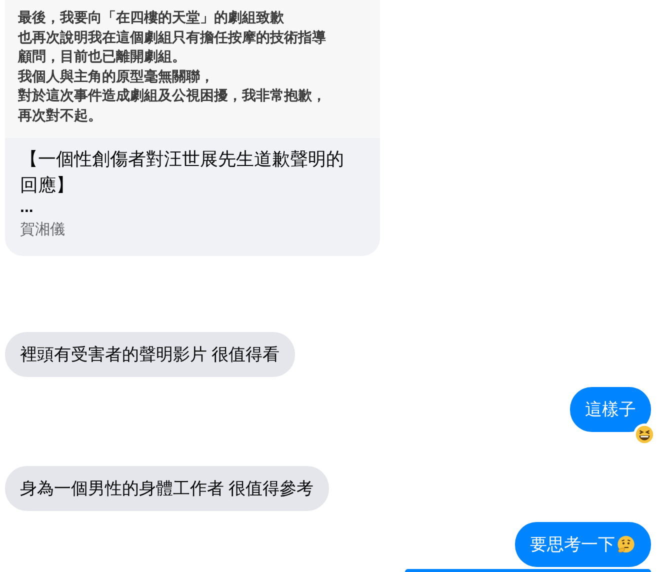  I want to click on image-text-line: 對於這次事件造成劇組及公視困擾，我非常抱歉，, so click(172, 95).